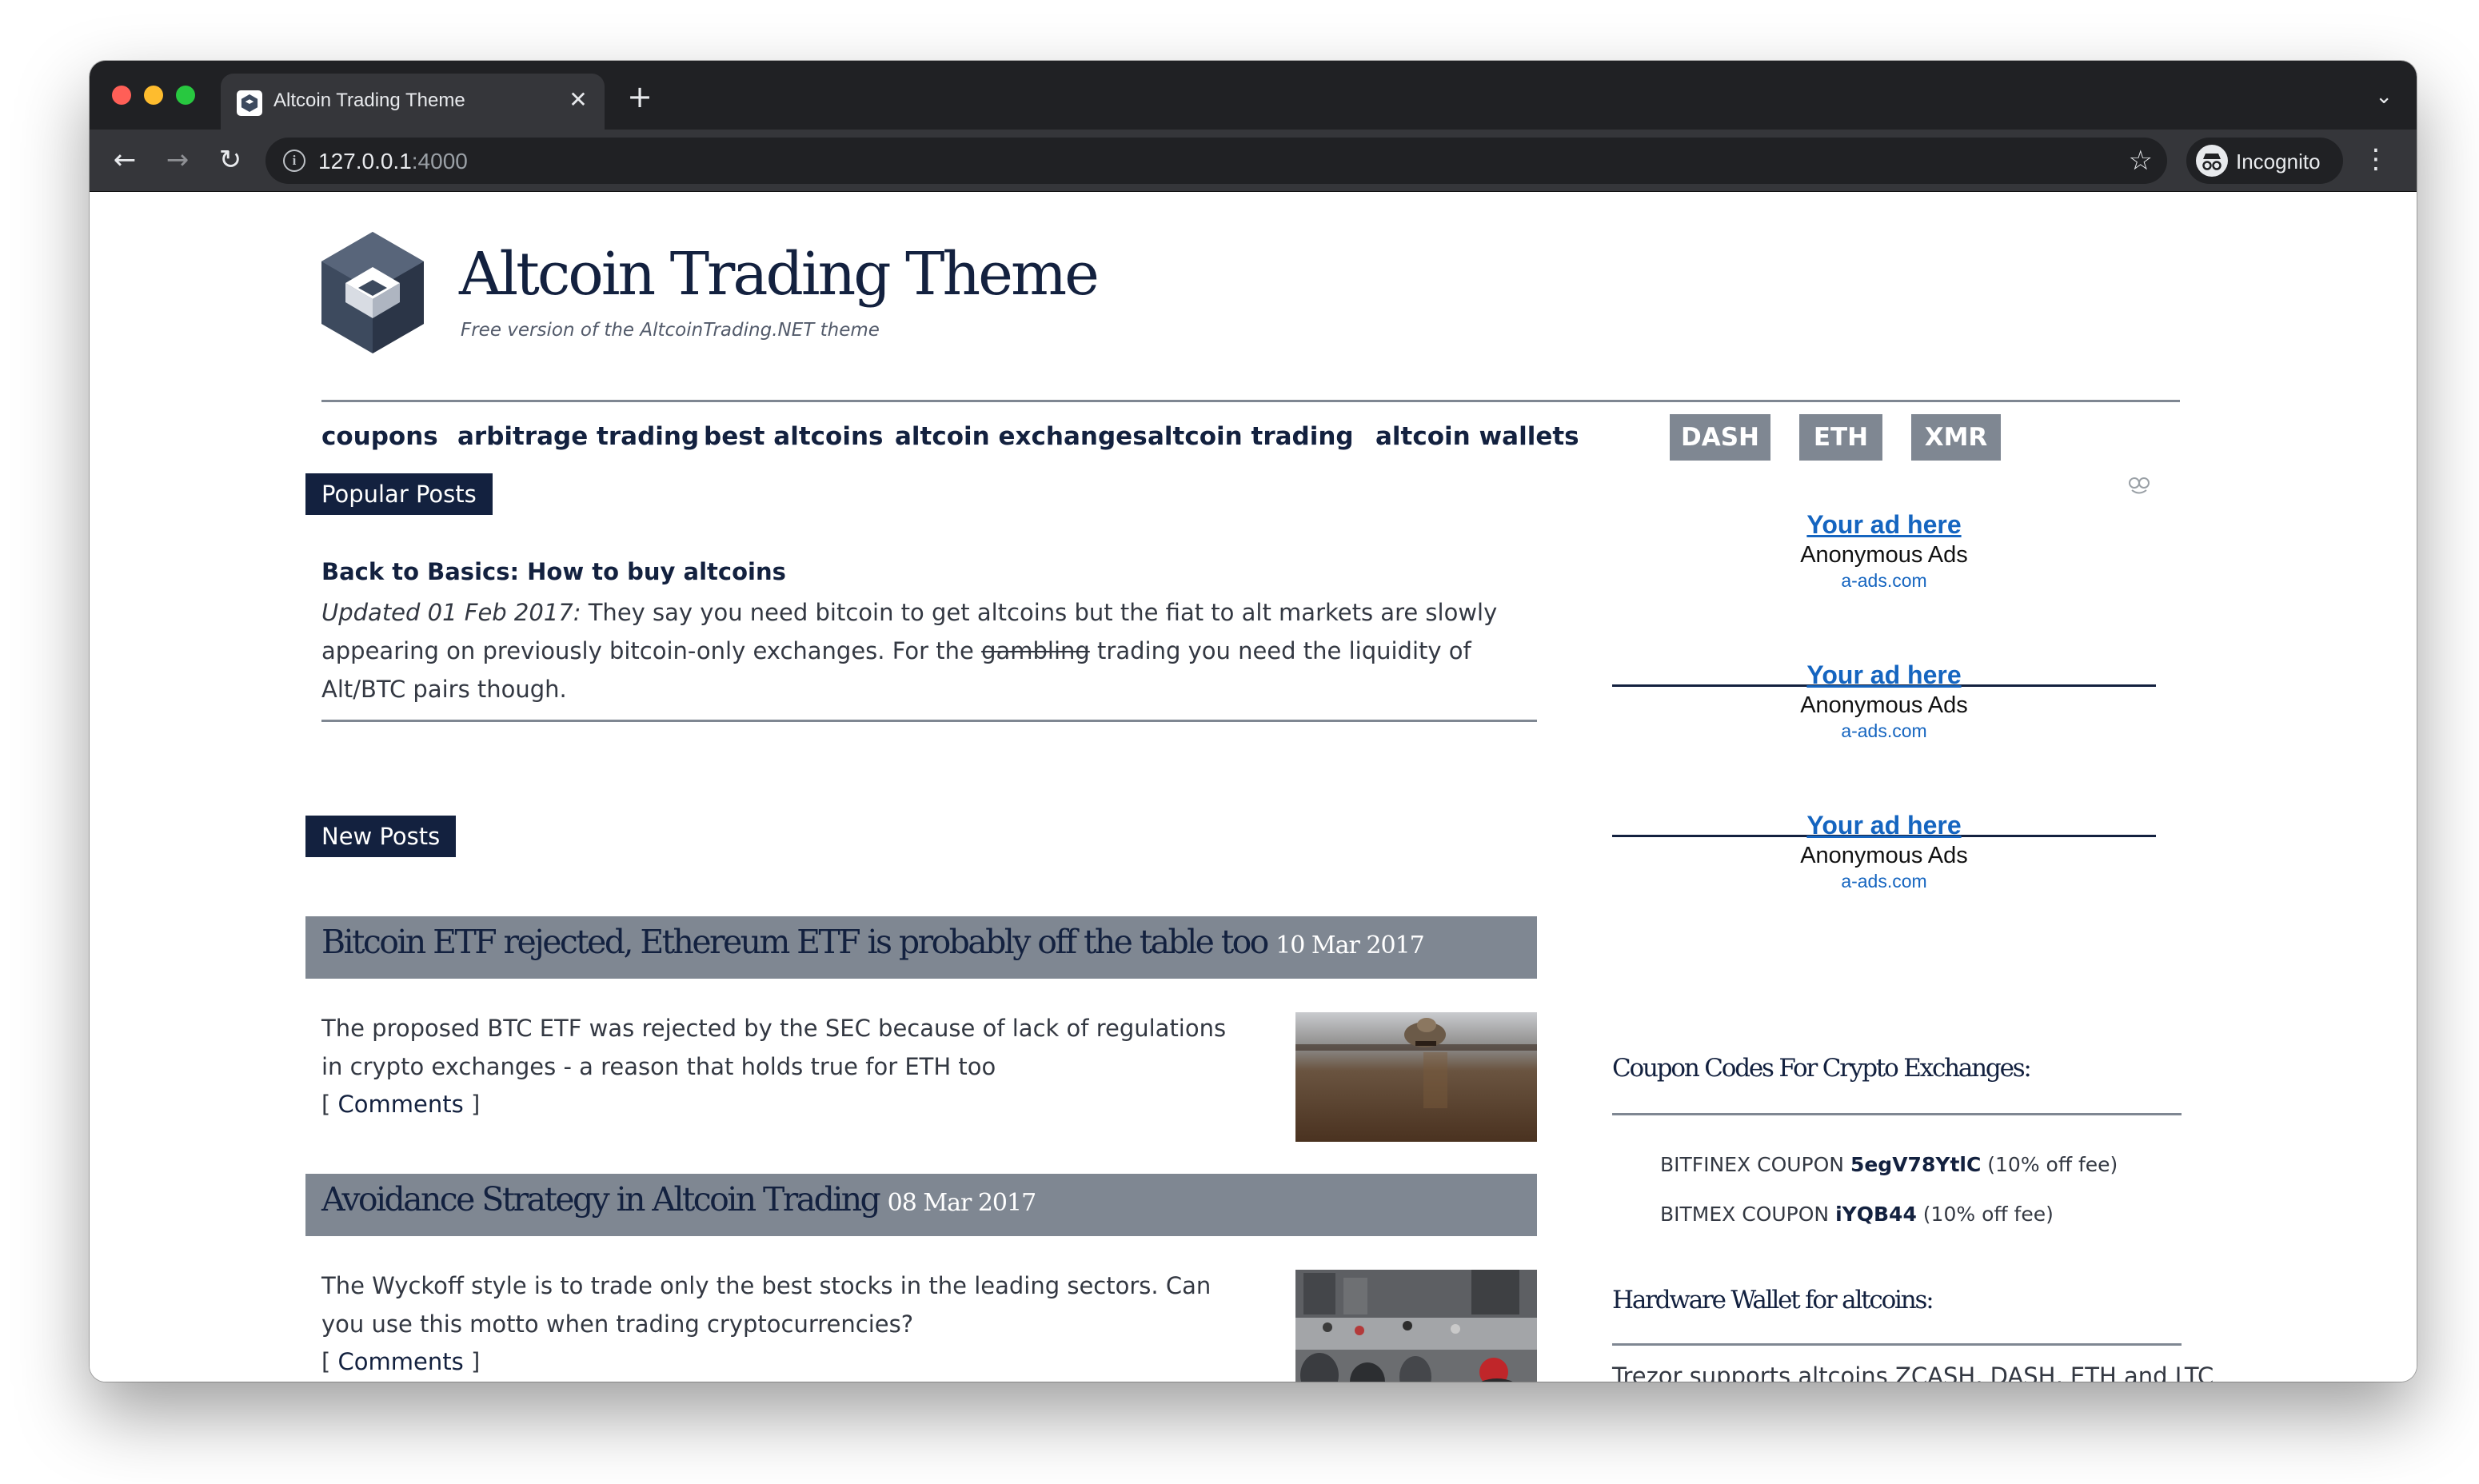 This screenshot has height=1484, width=2479. Describe the element at coordinates (379, 436) in the screenshot. I see `nav-link-coupons: coupons` at that location.